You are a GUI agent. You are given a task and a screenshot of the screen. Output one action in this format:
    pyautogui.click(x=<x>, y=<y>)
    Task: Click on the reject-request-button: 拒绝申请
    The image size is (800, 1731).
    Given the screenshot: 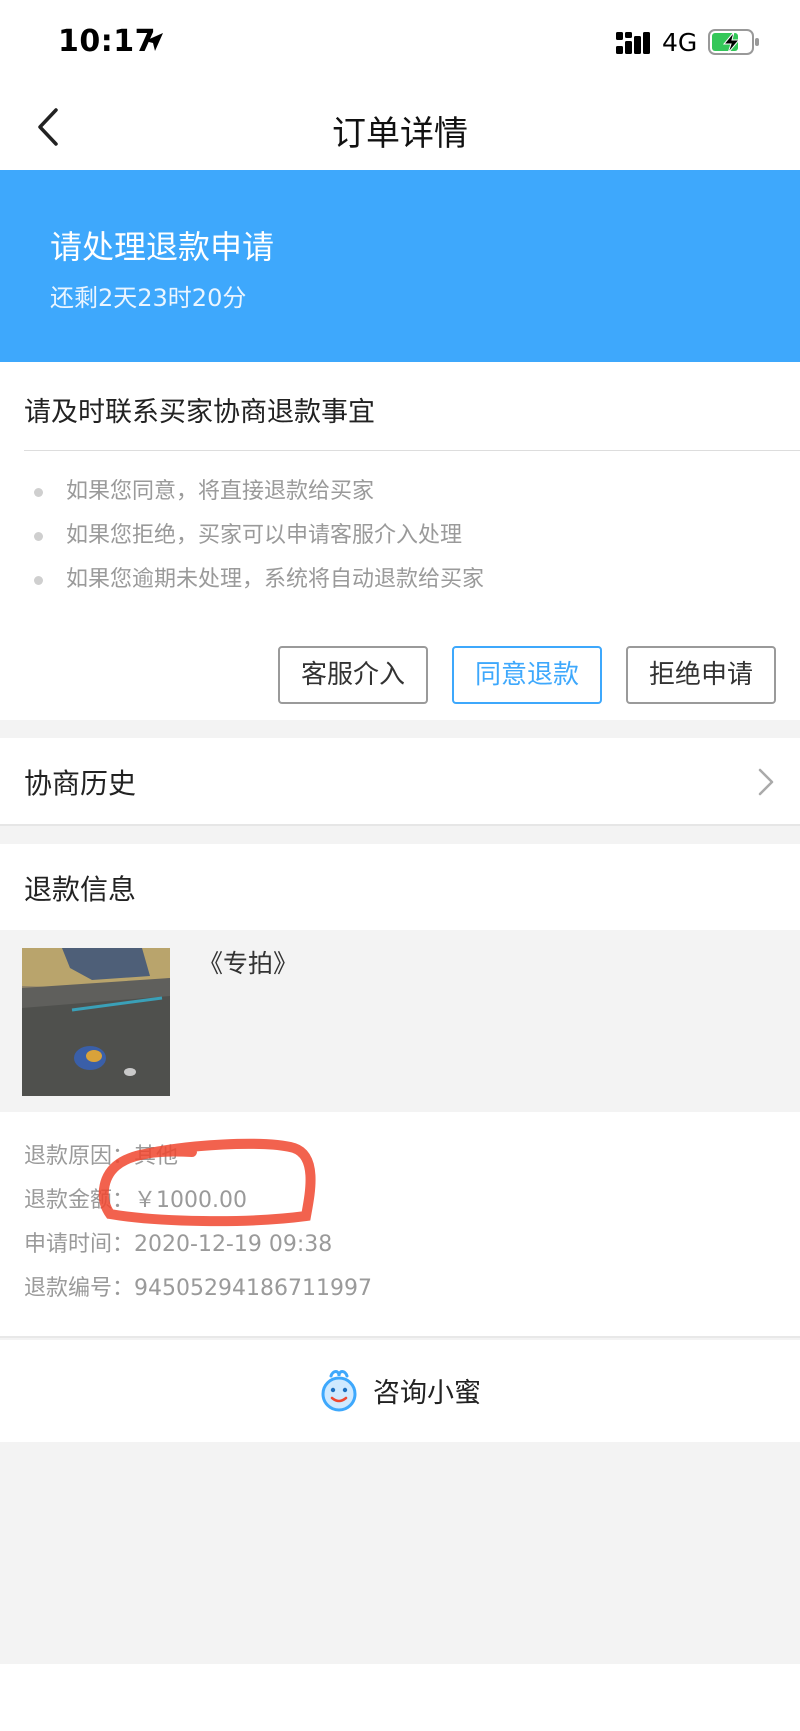 What is the action you would take?
    pyautogui.click(x=701, y=675)
    